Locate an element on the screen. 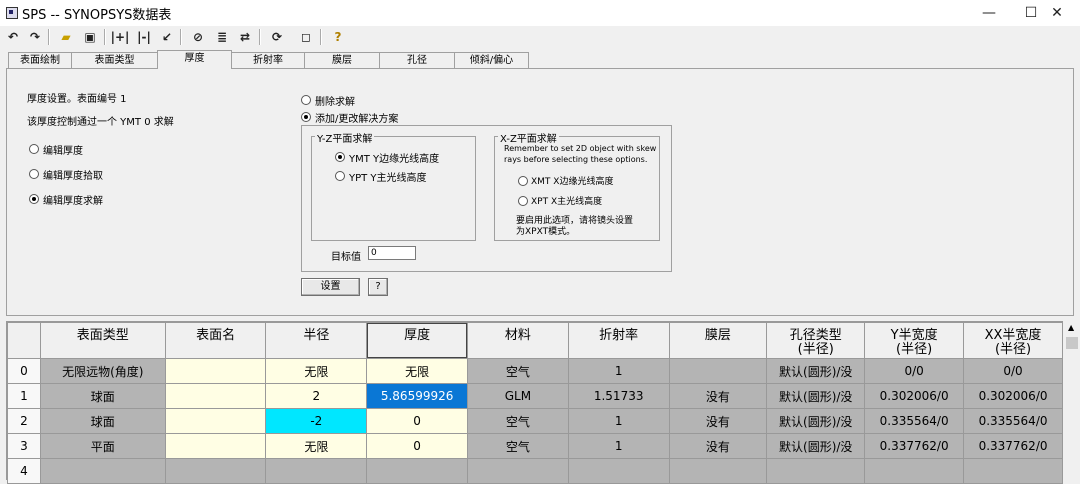 Image resolution: width=1080 pixels, height=484 pixels. list-icon: ≣ is located at coordinates (222, 37).